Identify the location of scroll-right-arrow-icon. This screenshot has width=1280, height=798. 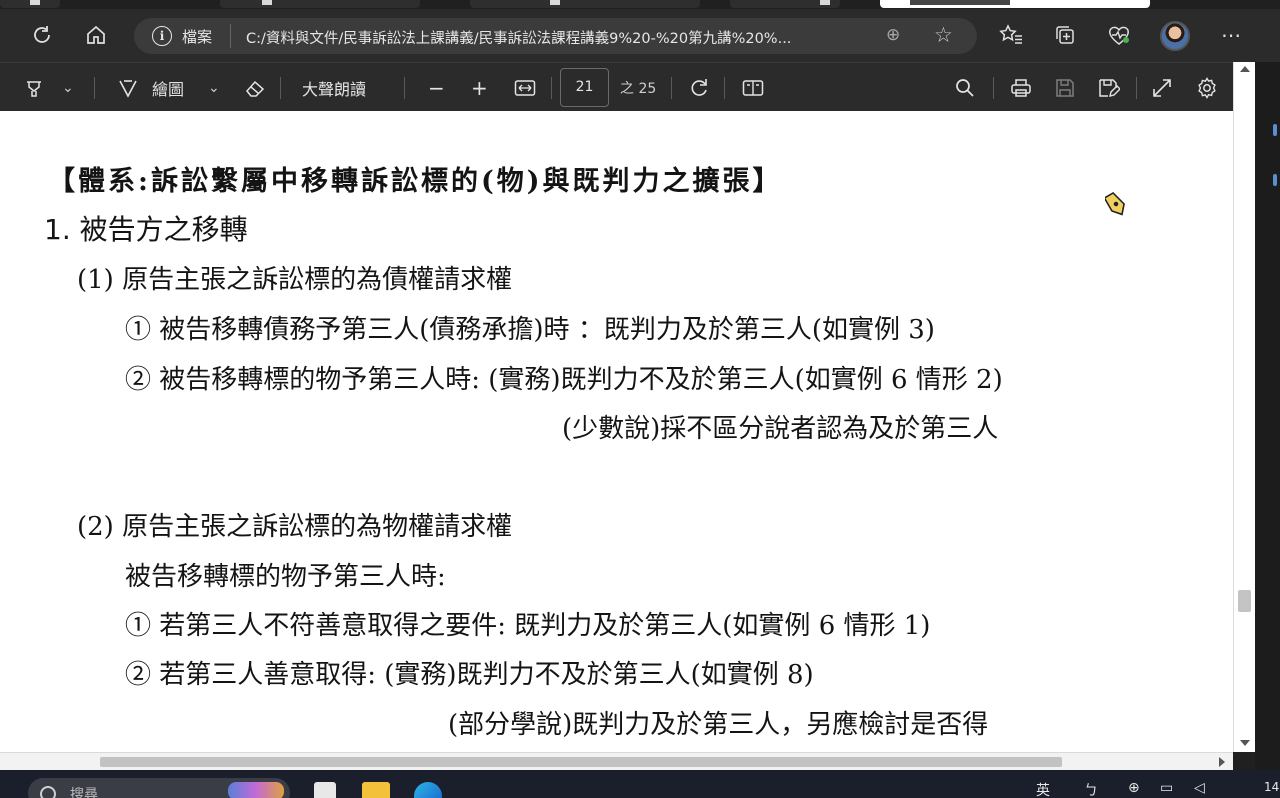
(1222, 762).